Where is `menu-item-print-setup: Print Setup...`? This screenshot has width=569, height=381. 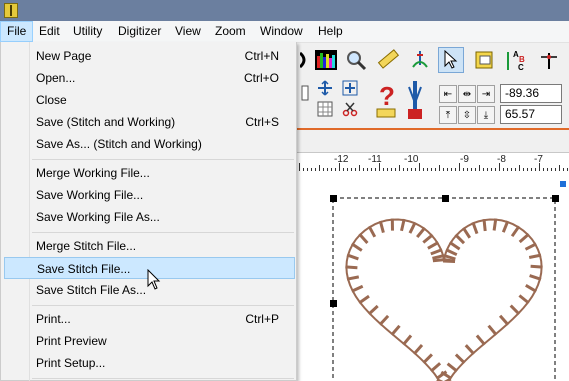 menu-item-print-setup: Print Setup... is located at coordinates (149, 363).